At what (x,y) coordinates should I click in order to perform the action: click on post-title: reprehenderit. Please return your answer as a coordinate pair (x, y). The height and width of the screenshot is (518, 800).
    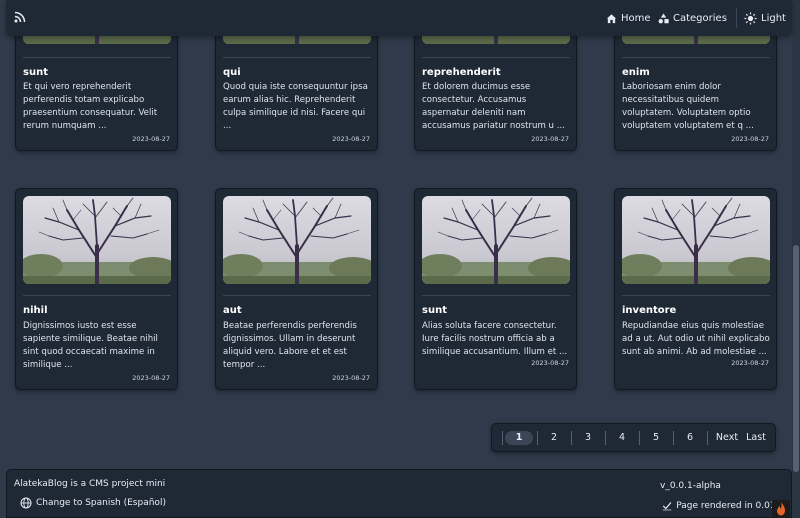
    Looking at the image, I should click on (461, 72).